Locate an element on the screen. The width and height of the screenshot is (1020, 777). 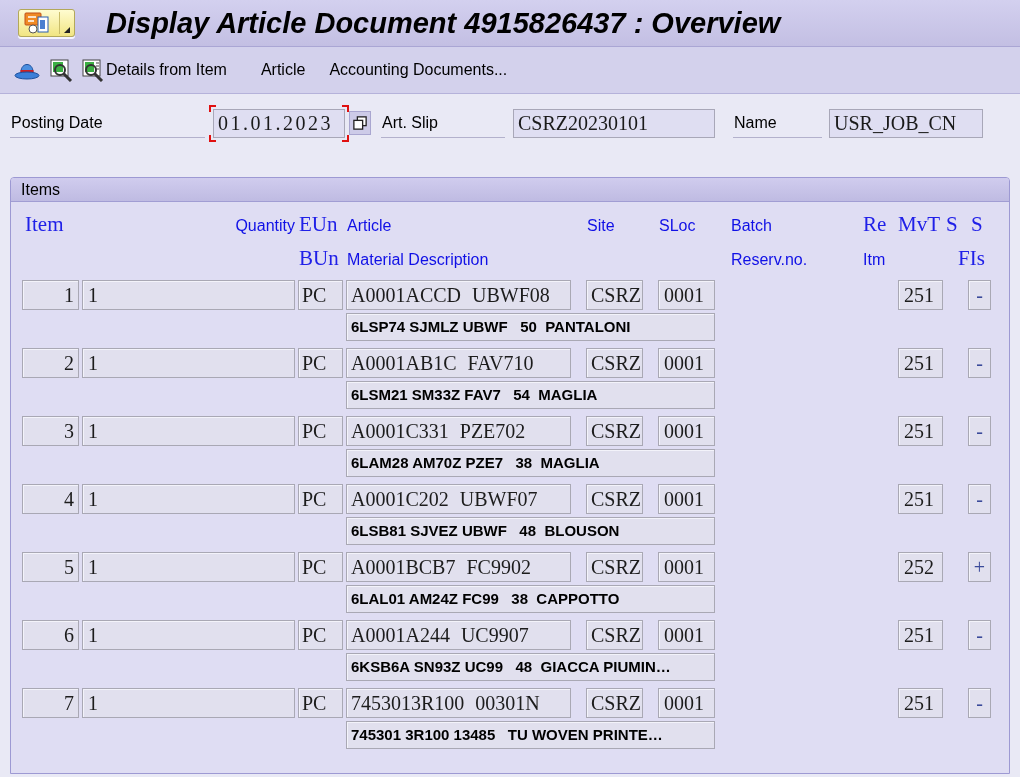
movement-type-field: 252 is located at coordinates (920, 567).